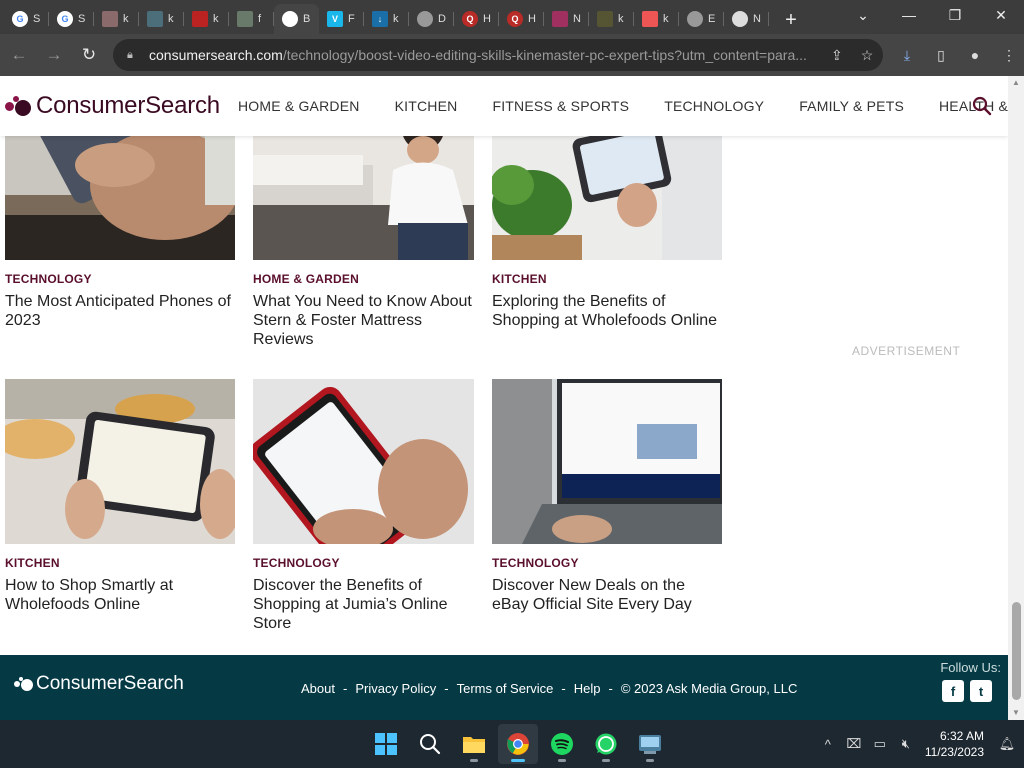  What do you see at coordinates (474, 744) in the screenshot?
I see `file-explorer-button` at bounding box center [474, 744].